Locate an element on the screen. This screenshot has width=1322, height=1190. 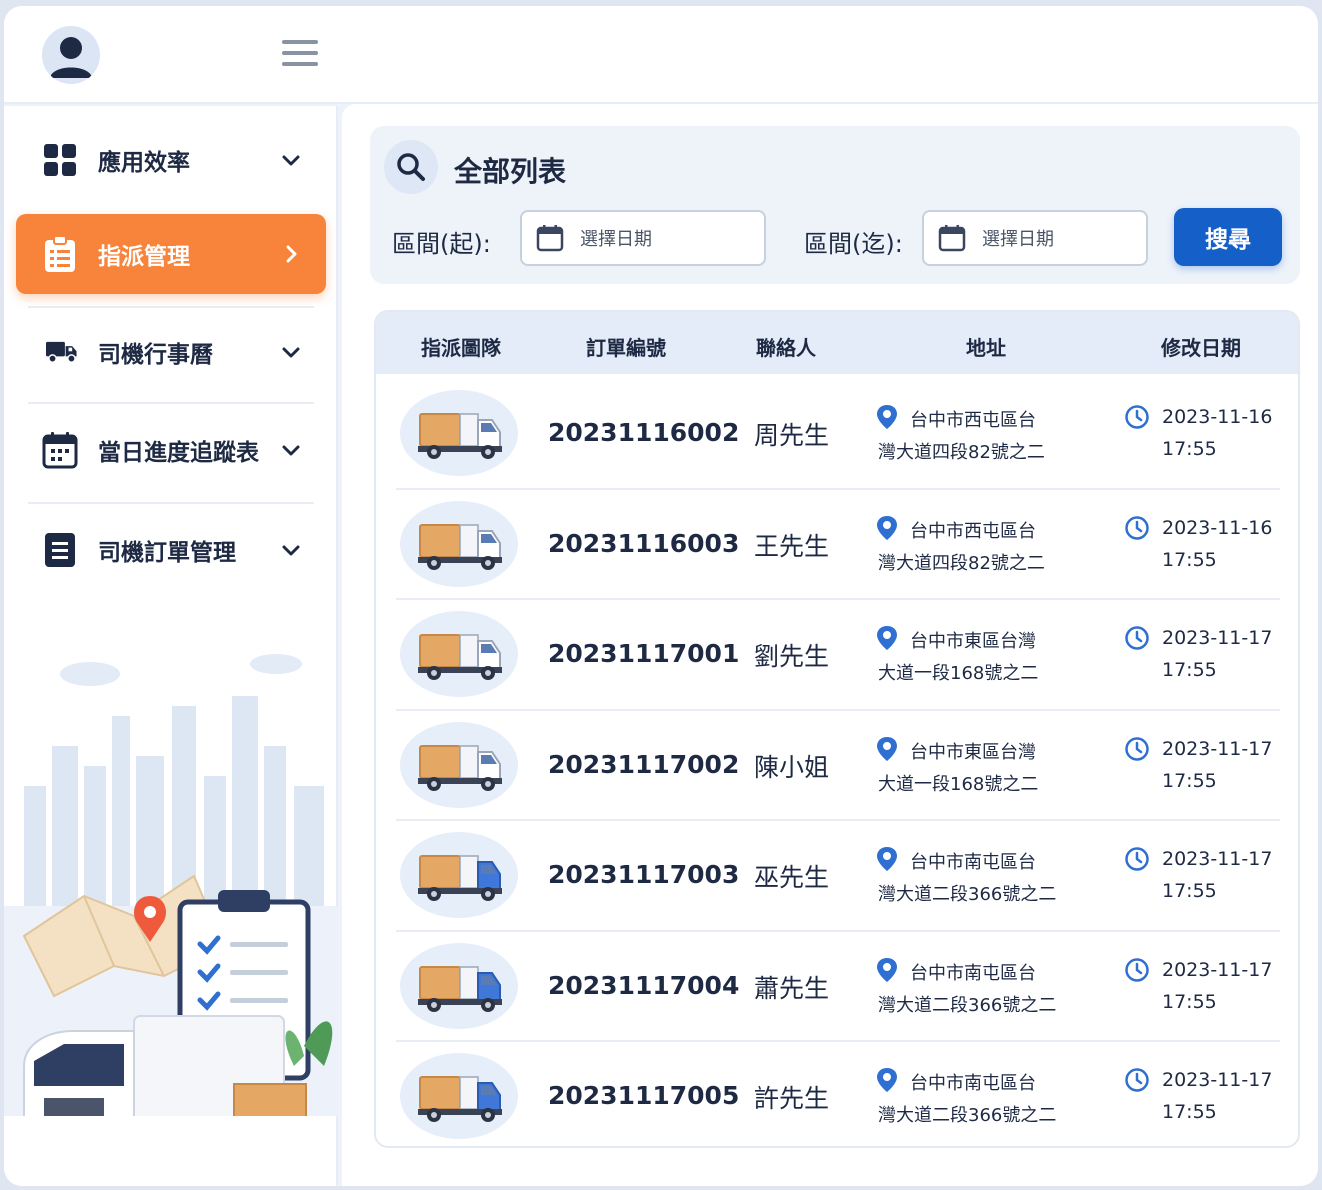
order-number: 20231117005 is located at coordinates (644, 1095).